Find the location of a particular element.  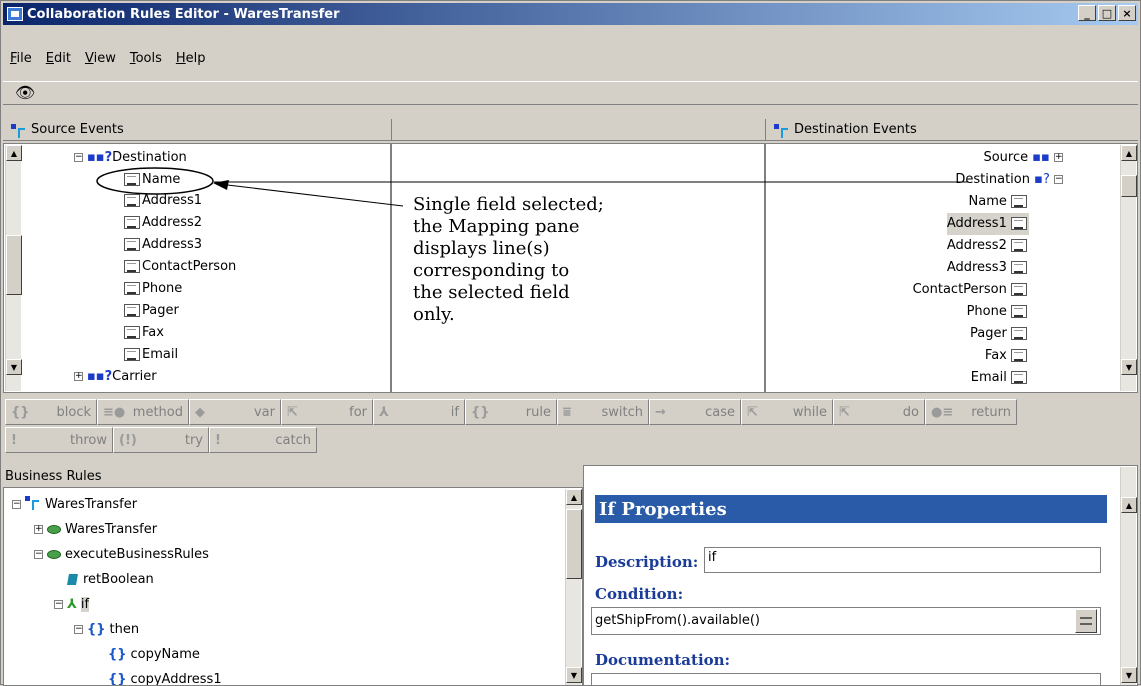

button-label: rule is located at coordinates (538, 412).